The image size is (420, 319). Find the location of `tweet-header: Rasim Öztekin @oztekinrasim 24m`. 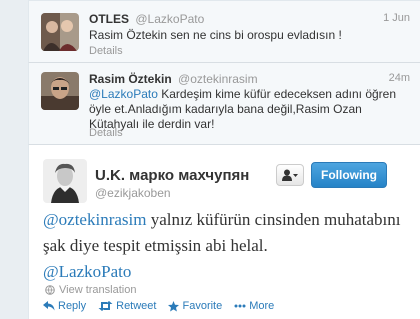

tweet-header: Rasim Öztekin @oztekinrasim 24m is located at coordinates (249, 79).